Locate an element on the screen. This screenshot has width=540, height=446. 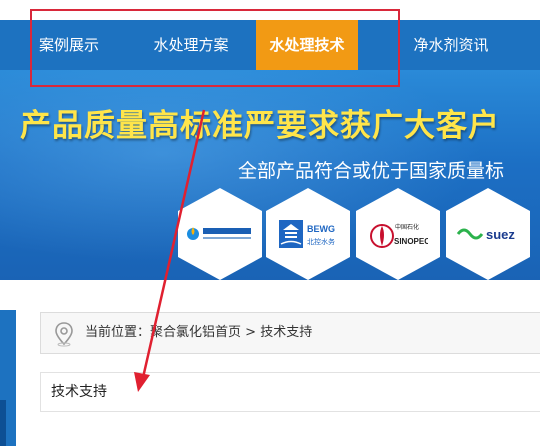
partner-logo-sinopec: 中国石化 SINOPEC is located at coordinates (398, 234).